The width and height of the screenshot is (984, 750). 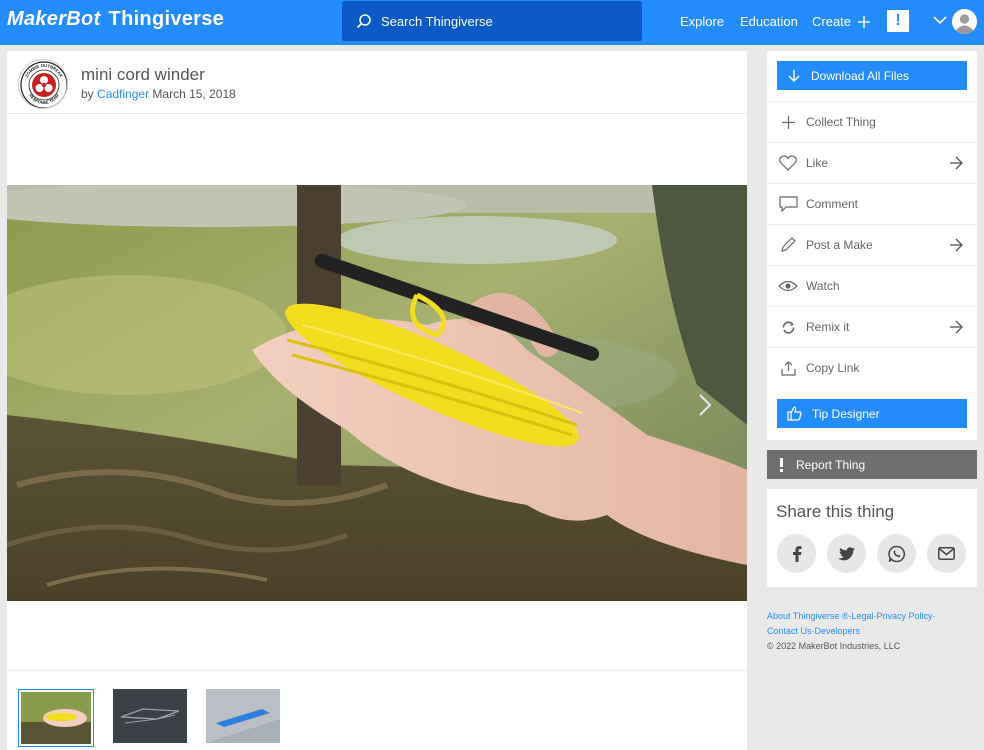 I want to click on twitter-icon, so click(x=846, y=553).